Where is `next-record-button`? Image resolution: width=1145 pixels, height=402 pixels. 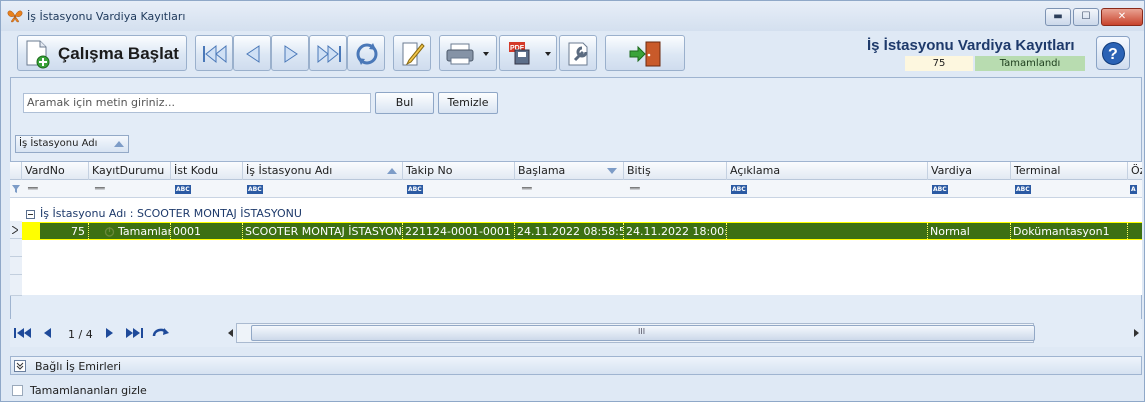 next-record-button is located at coordinates (290, 53).